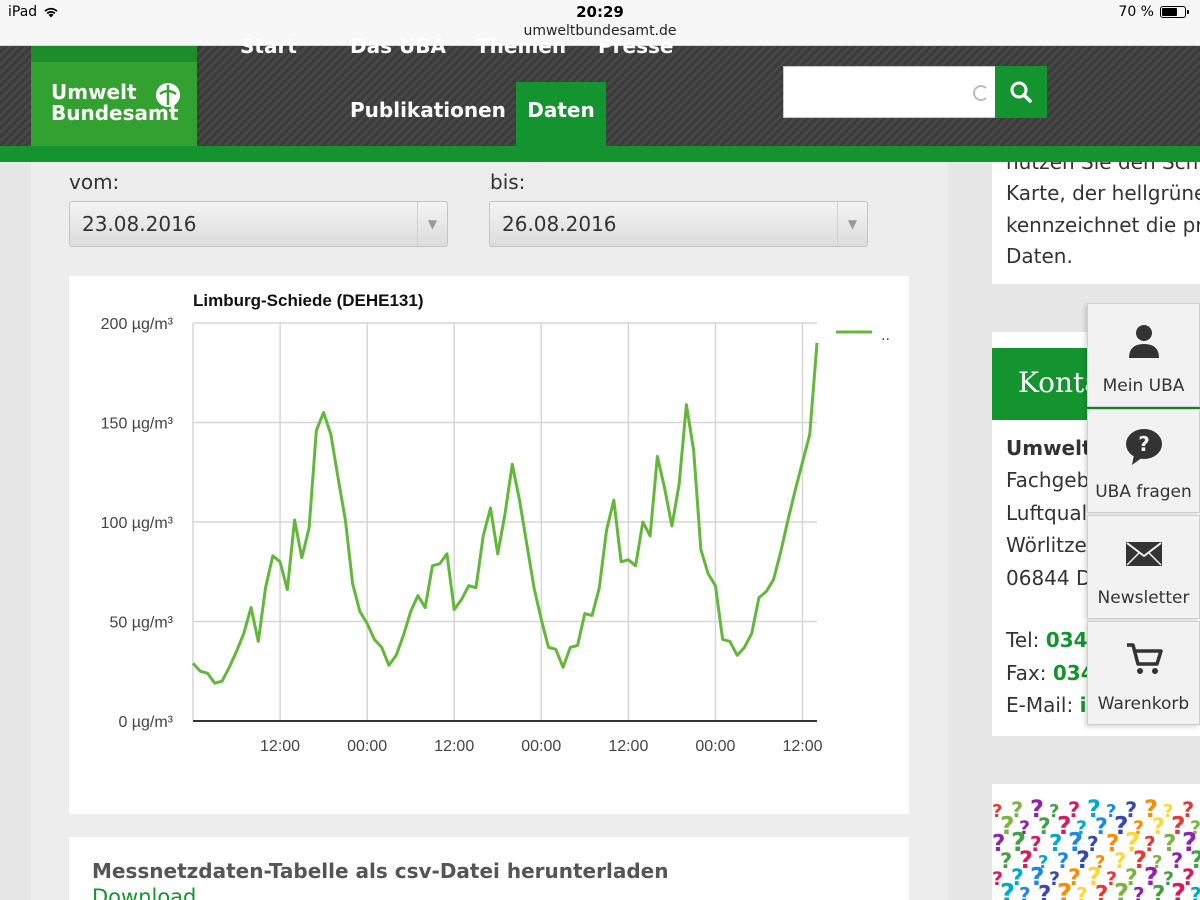 The height and width of the screenshot is (900, 1200). I want to click on side-item-label: Mein UBA, so click(1143, 386).